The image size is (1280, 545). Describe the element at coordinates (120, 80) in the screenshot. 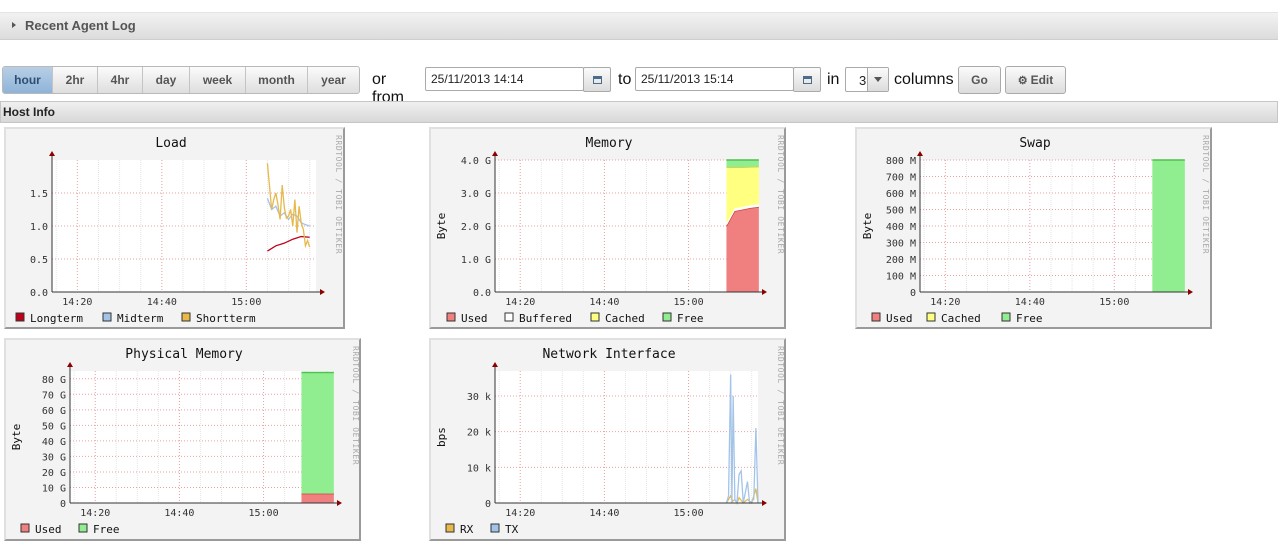

I see `range-4hr-button: 4hr` at that location.